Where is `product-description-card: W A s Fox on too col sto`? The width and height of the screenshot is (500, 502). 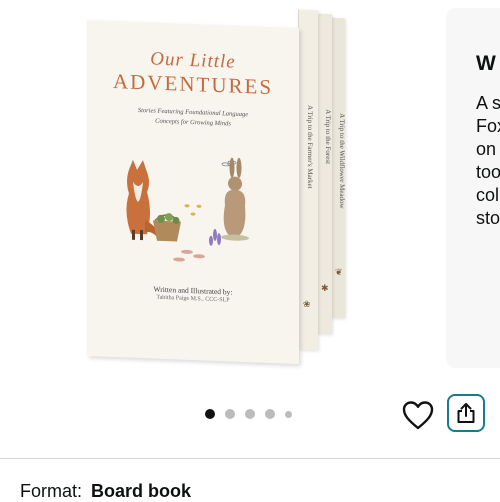
product-description-card: W A s Fox on too col sto is located at coordinates (473, 188).